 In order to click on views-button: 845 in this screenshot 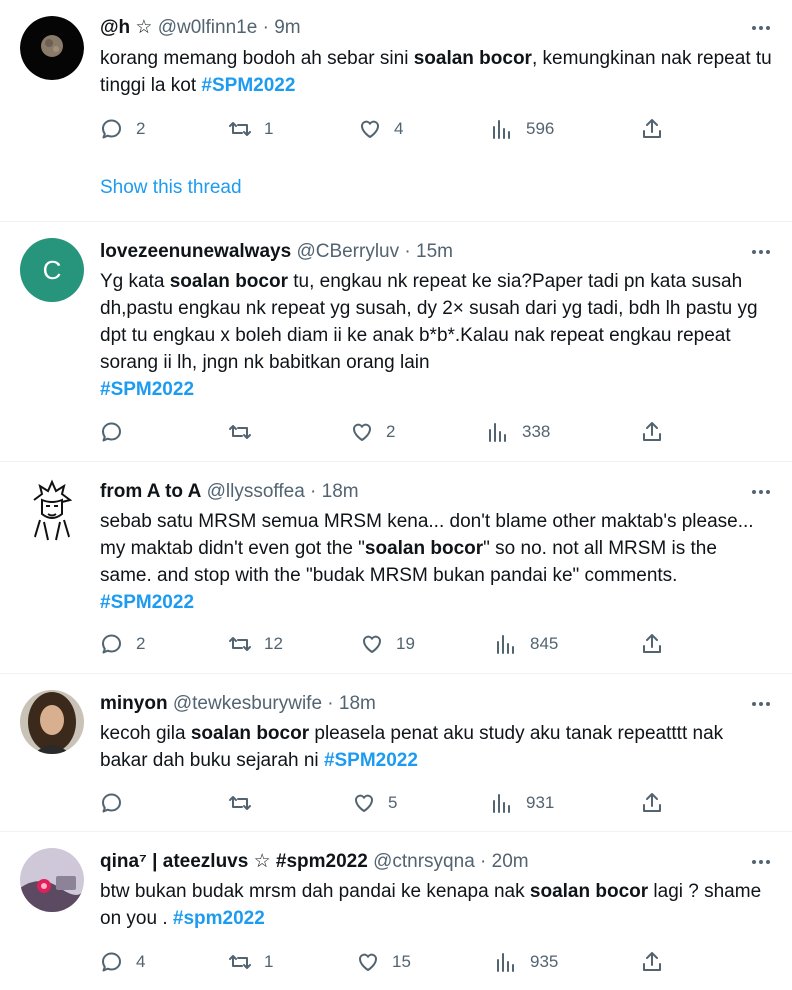, I will do `click(526, 644)`.